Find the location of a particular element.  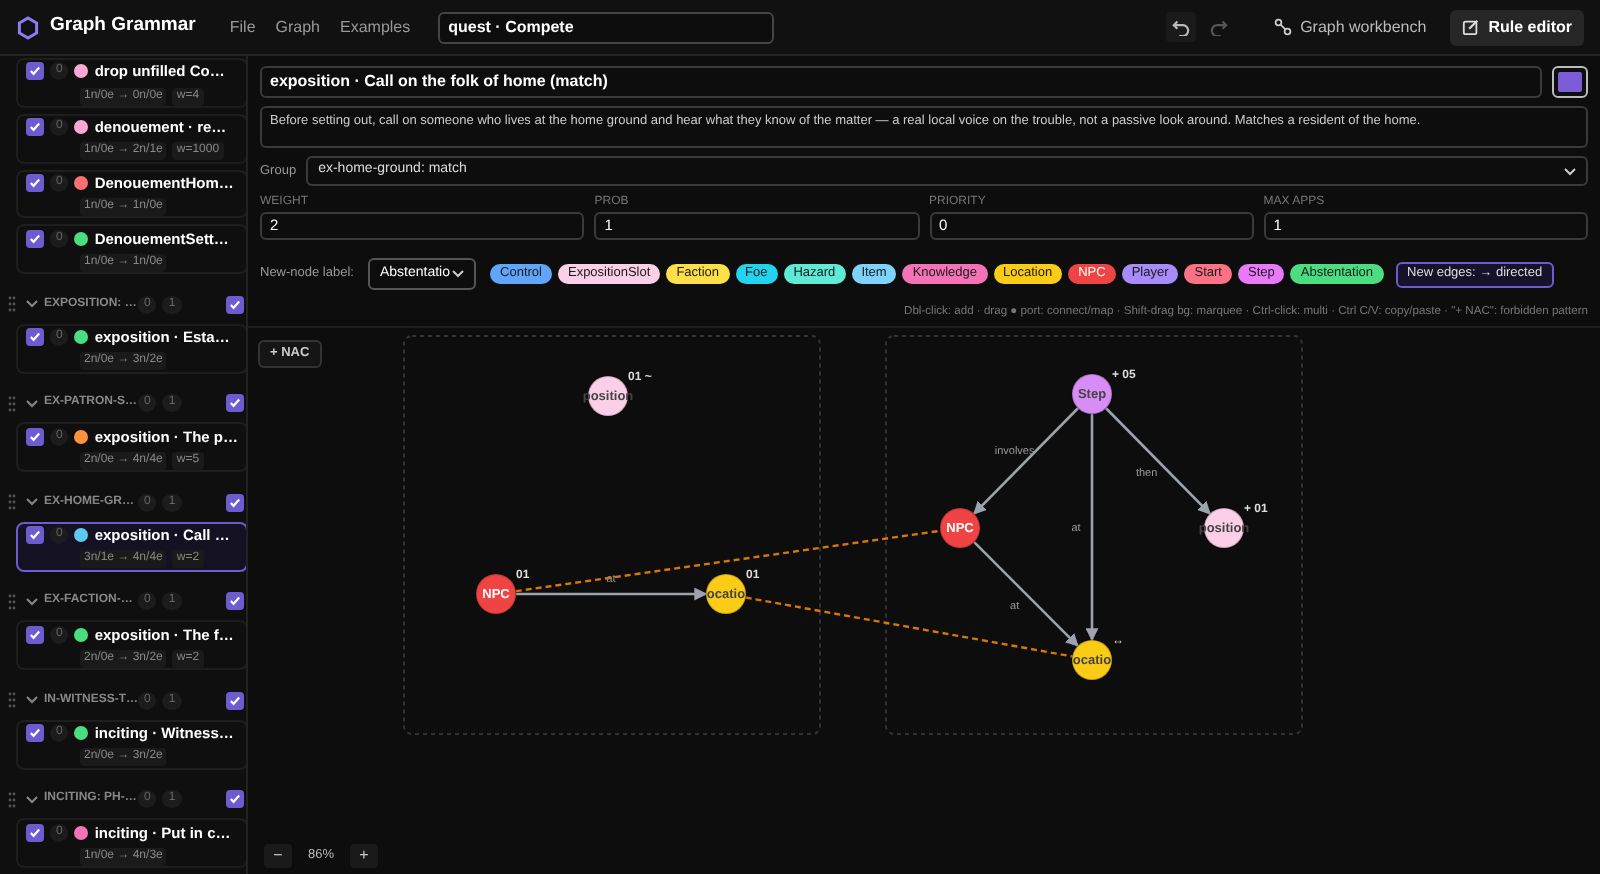

zoom-in-button: + is located at coordinates (364, 856).